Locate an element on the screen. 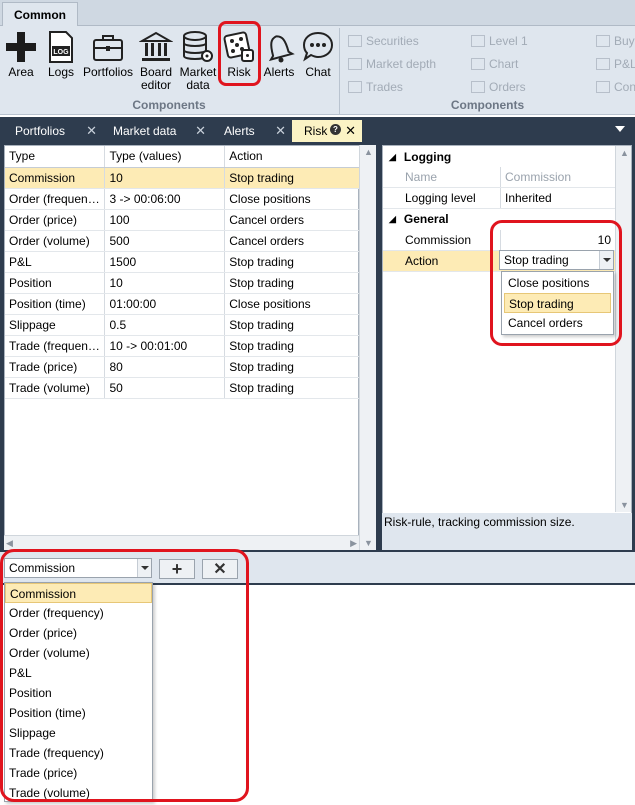 The width and height of the screenshot is (635, 805). list-item: Position is located at coordinates (78, 693).